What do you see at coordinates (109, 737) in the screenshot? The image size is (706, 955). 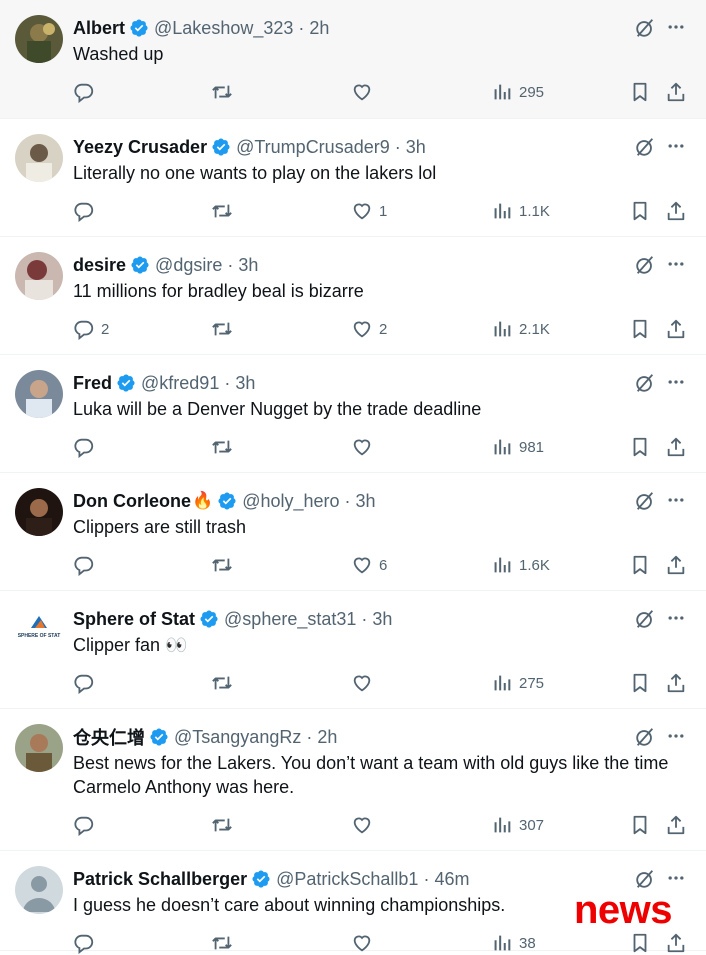 I see `author-name: 仓央仁增` at bounding box center [109, 737].